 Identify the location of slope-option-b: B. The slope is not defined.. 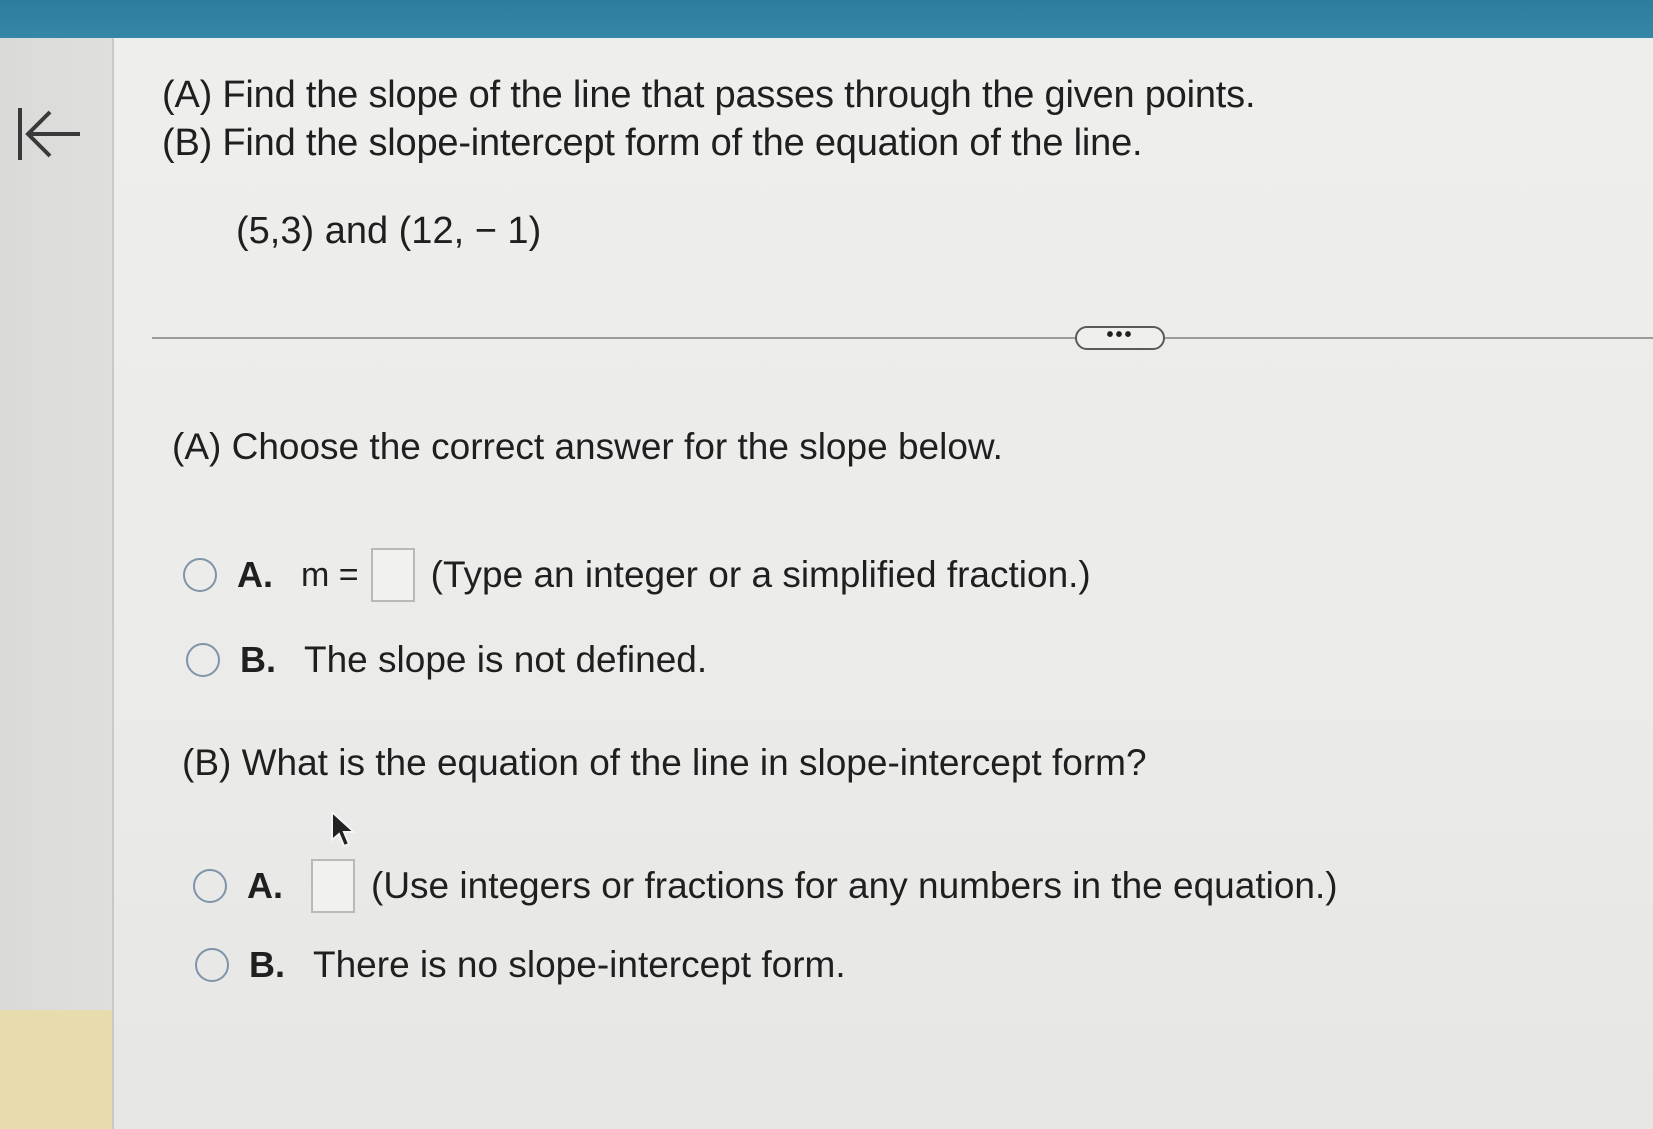
(446, 660).